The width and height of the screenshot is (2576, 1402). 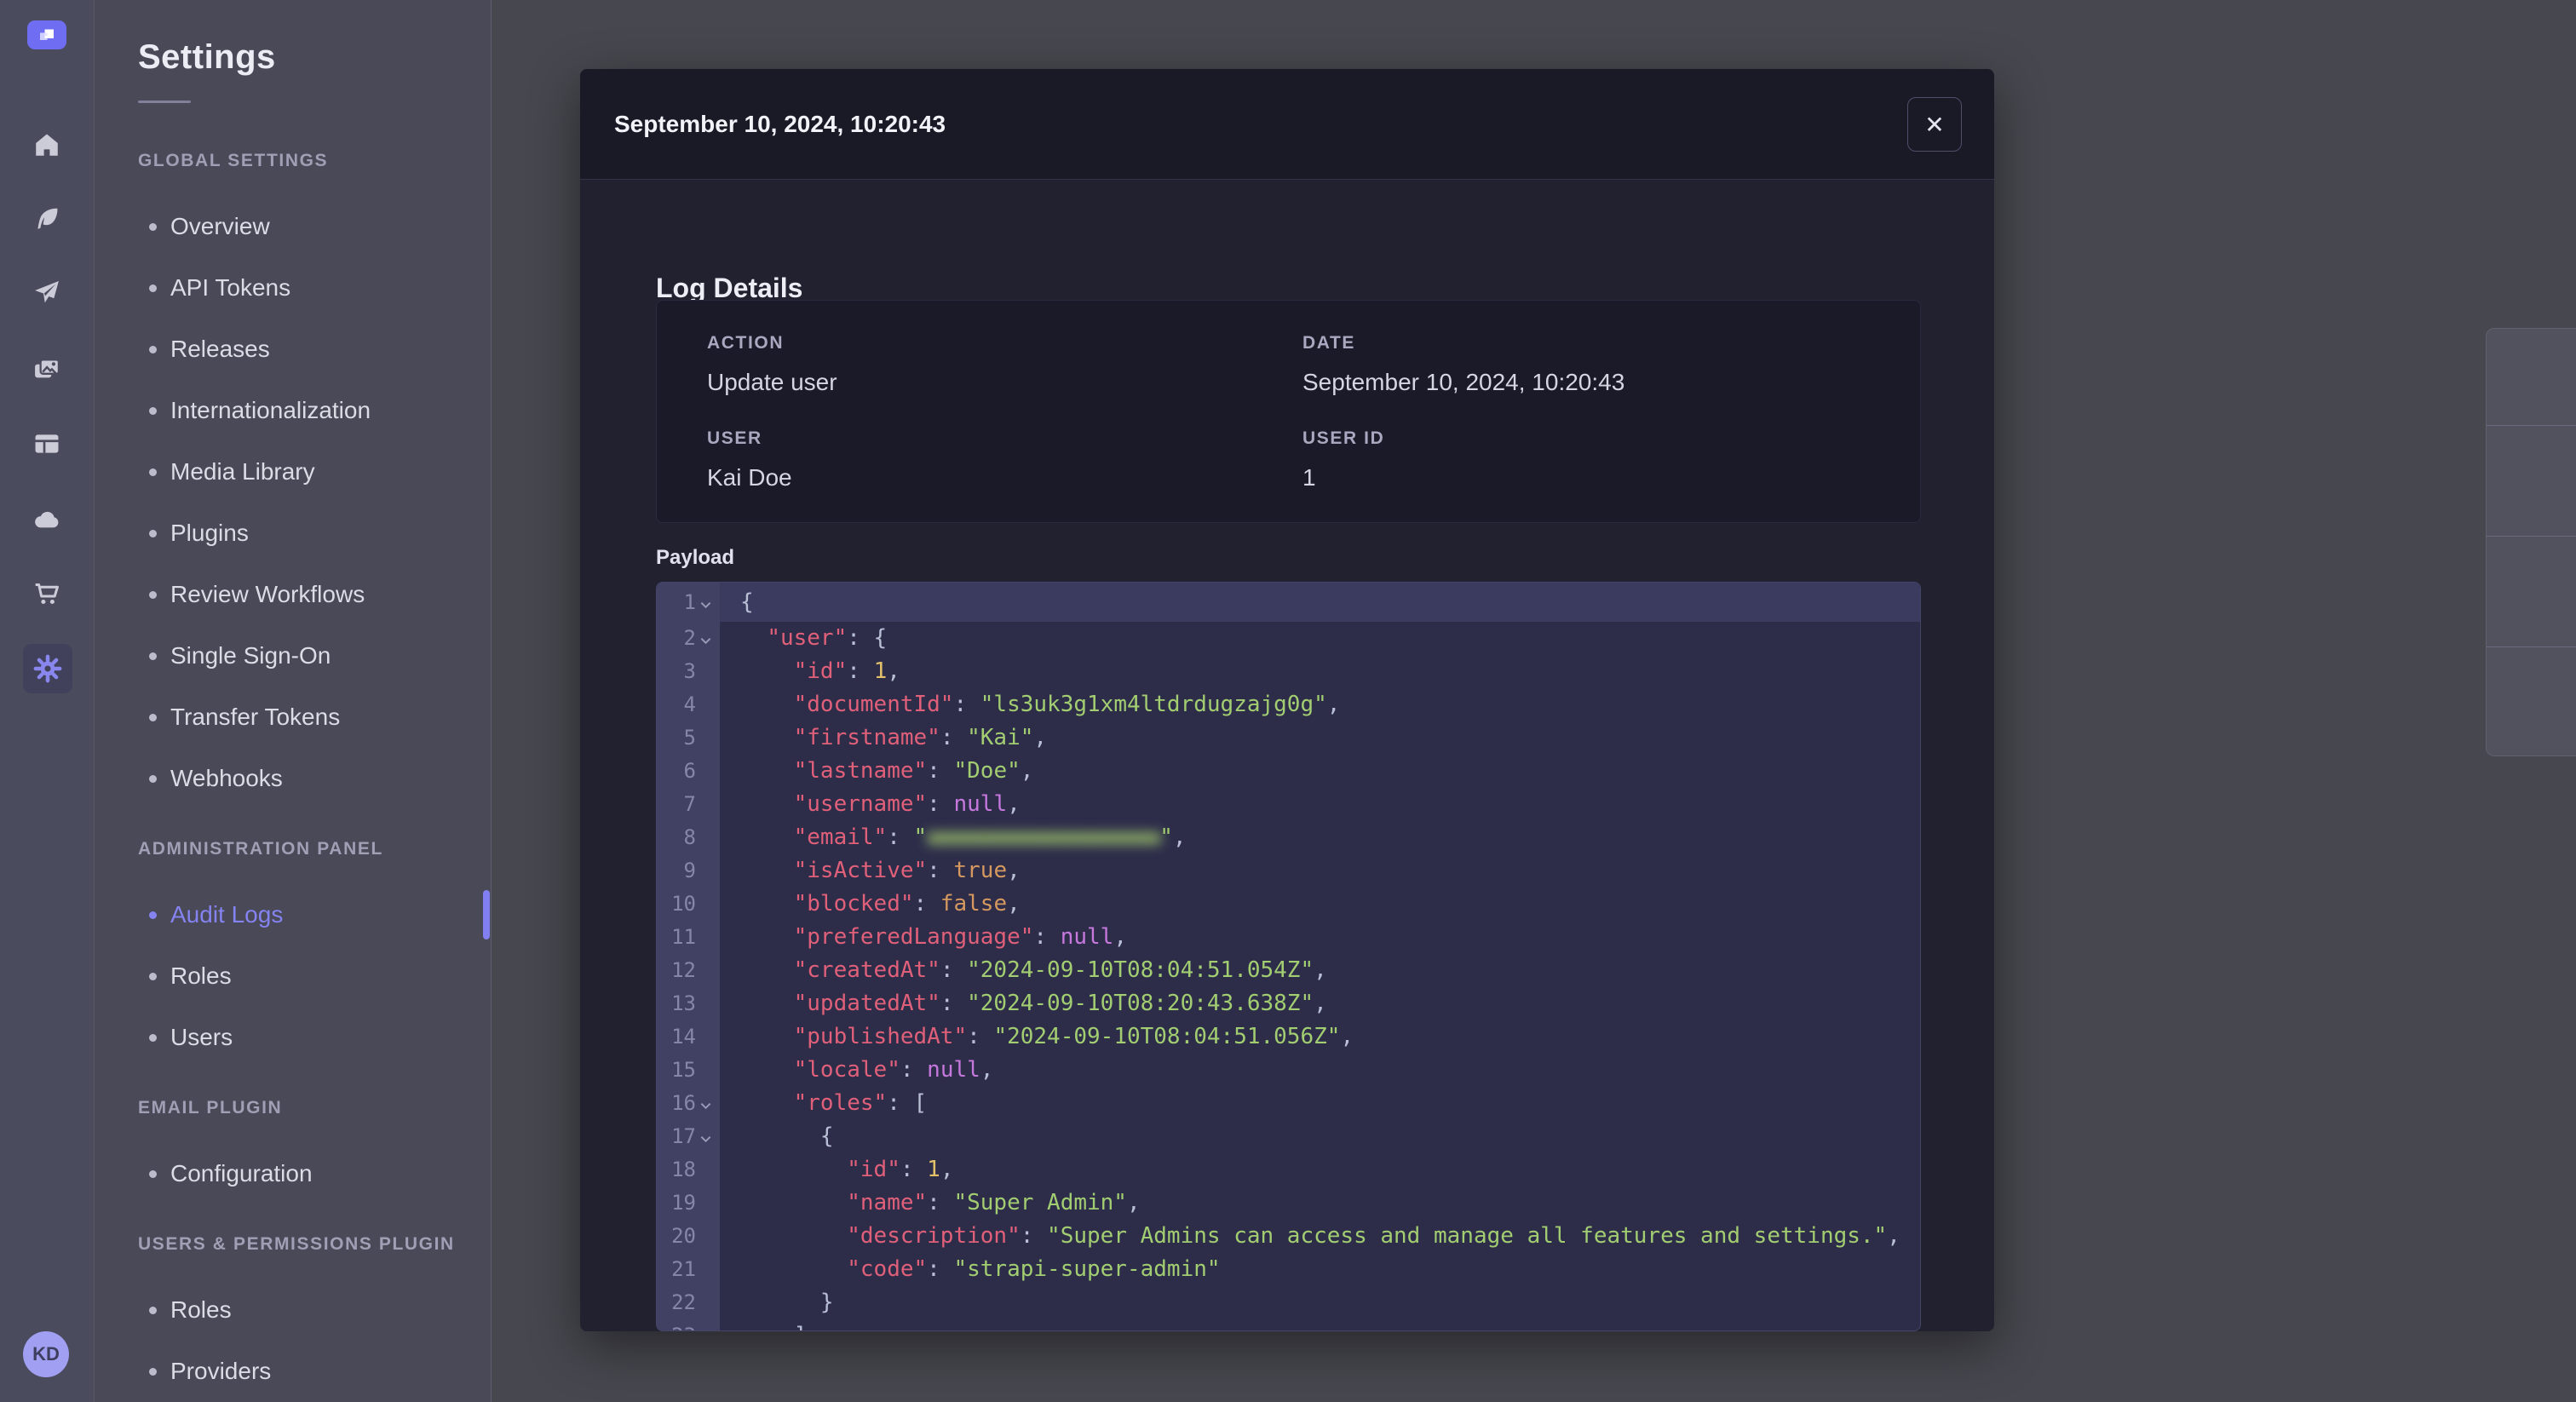 I want to click on nav-section-header: ADMINISTRATION PANEL, so click(x=261, y=849).